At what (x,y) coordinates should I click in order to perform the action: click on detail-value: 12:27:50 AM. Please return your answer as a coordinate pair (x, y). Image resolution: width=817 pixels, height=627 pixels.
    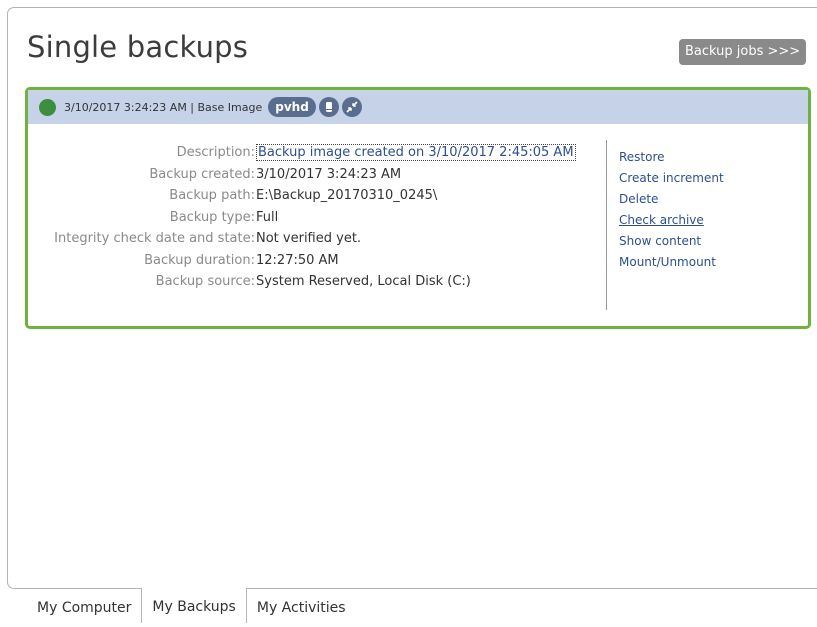
    Looking at the image, I should click on (297, 260).